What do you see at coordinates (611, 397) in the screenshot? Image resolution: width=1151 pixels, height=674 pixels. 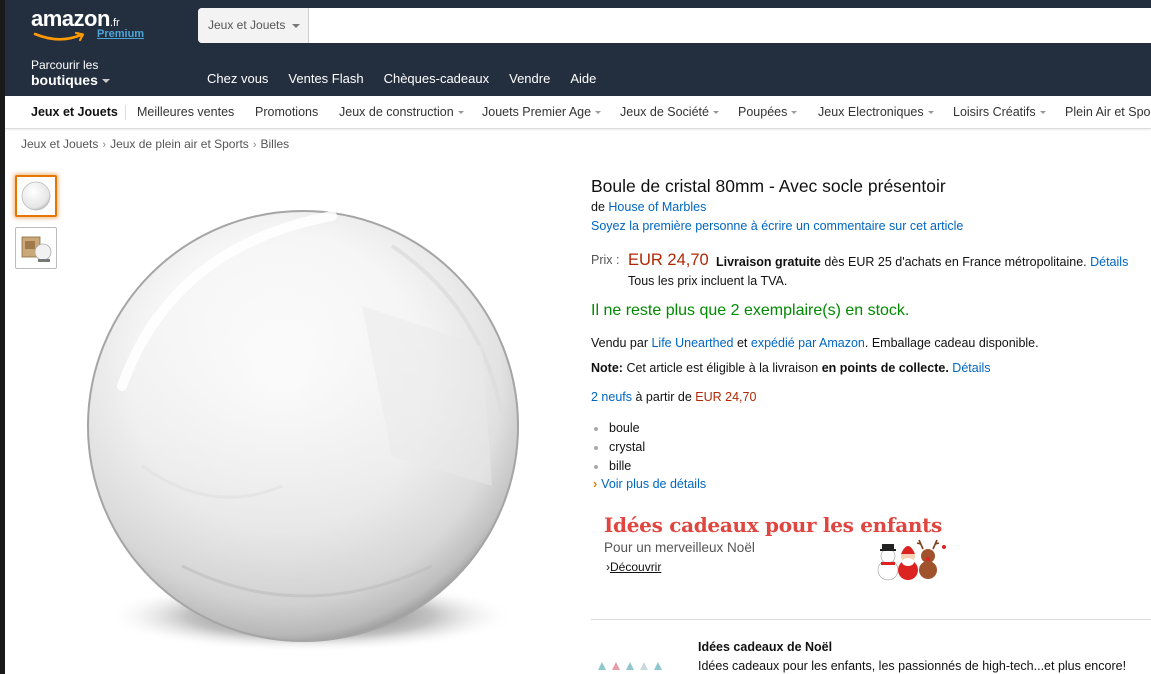 I see `new-offers-link: 2 neufs` at bounding box center [611, 397].